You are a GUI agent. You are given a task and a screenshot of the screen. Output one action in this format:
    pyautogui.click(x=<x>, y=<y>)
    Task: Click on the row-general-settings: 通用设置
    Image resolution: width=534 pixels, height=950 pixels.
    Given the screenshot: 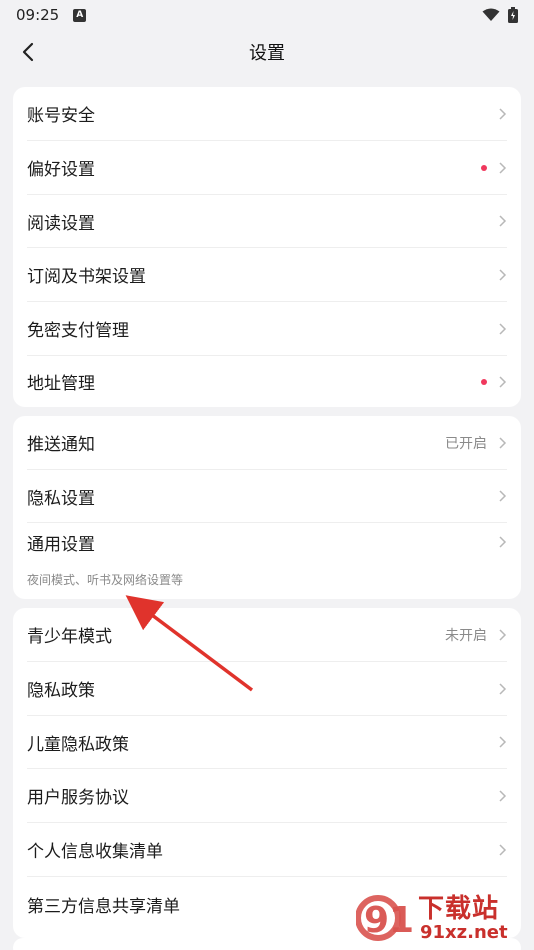 What is the action you would take?
    pyautogui.click(x=267, y=549)
    